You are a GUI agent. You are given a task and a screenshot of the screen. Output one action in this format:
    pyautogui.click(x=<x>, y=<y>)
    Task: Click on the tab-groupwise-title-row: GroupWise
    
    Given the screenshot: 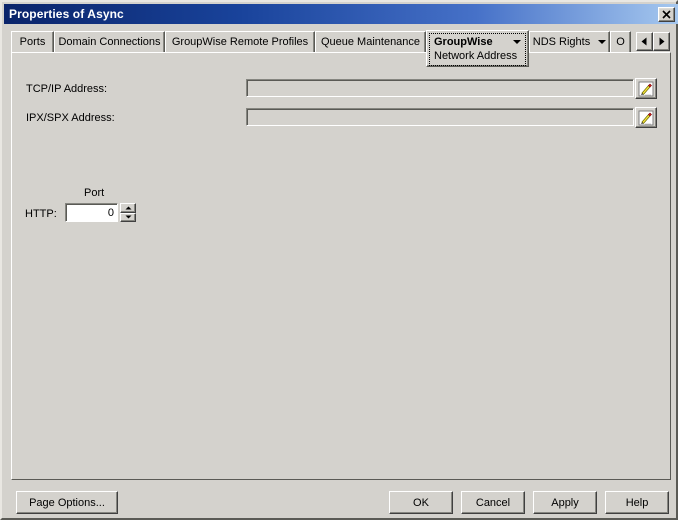 What is the action you would take?
    pyautogui.click(x=477, y=42)
    